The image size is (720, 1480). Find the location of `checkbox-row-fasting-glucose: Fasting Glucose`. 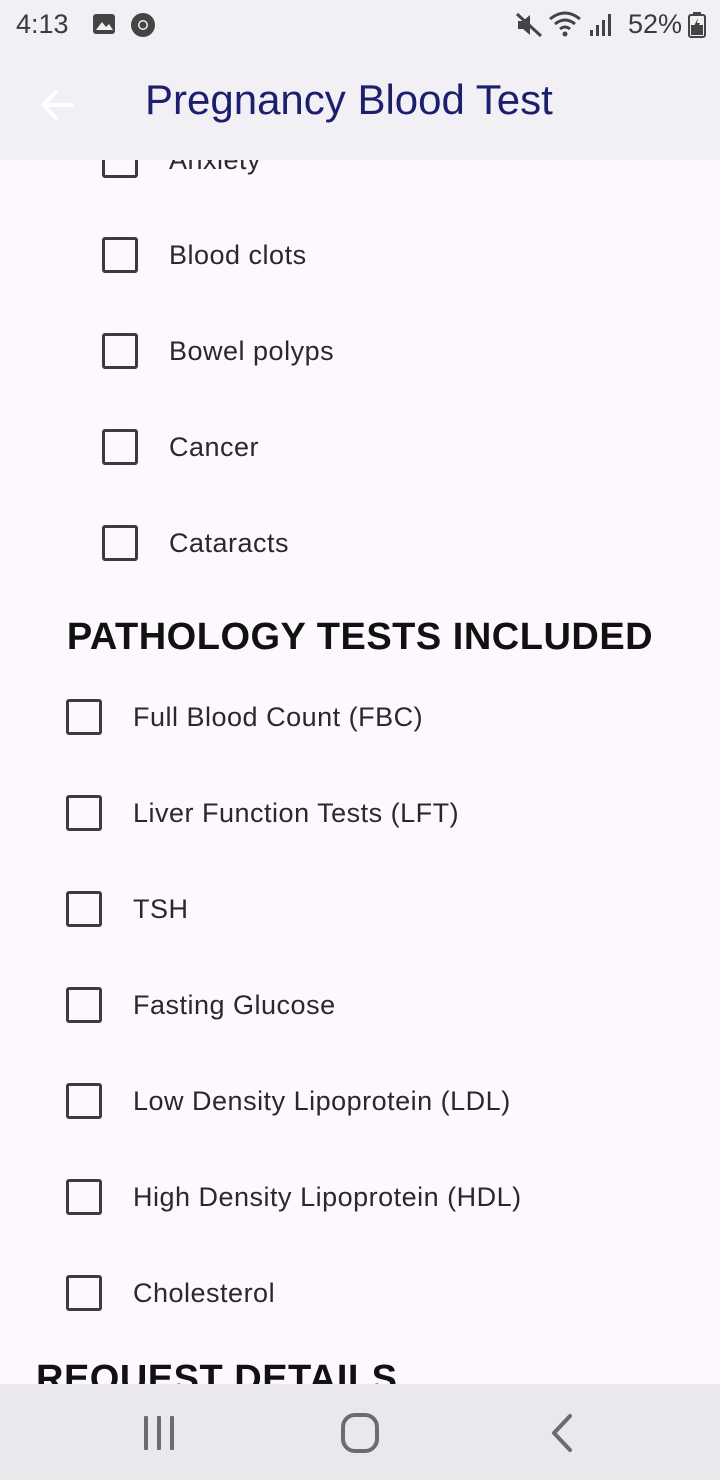

checkbox-row-fasting-glucose: Fasting Glucose is located at coordinates (201, 1005).